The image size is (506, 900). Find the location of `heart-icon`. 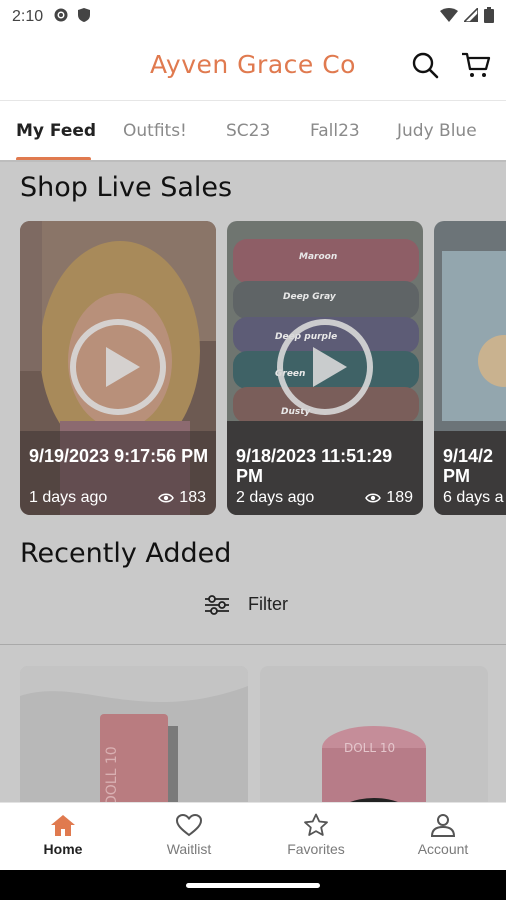

heart-icon is located at coordinates (189, 825).